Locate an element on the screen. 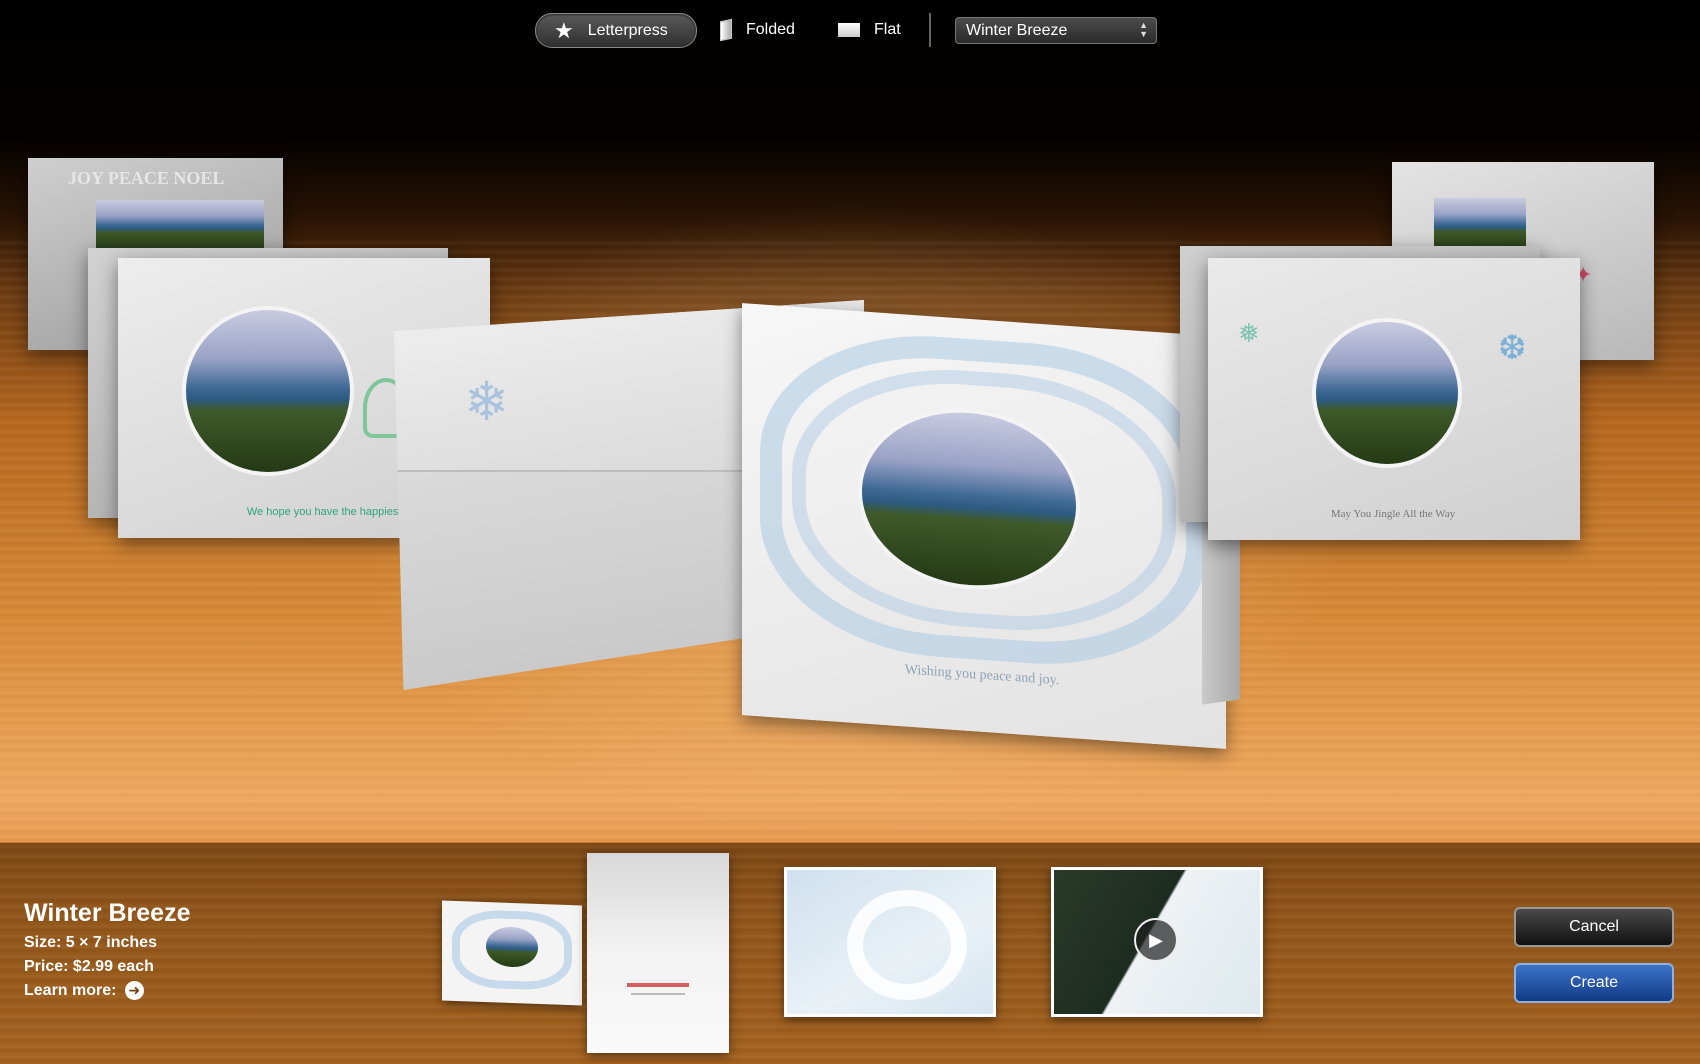  play-icon: ▶ is located at coordinates (1156, 940).